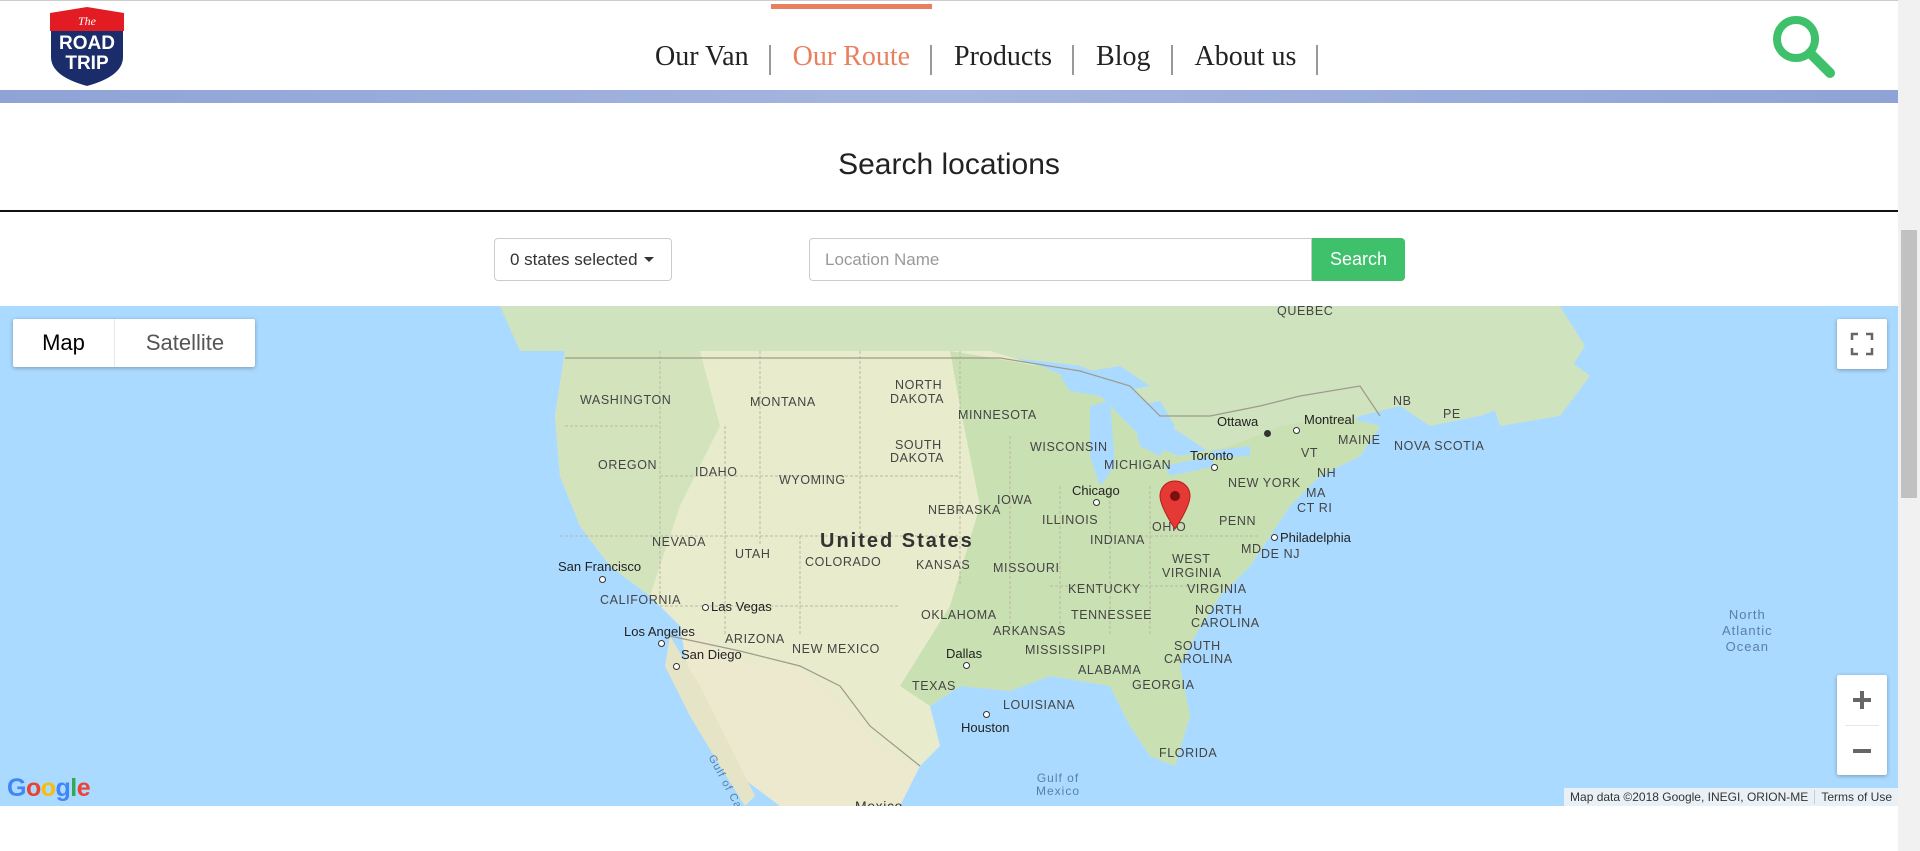 The height and width of the screenshot is (851, 1920). Describe the element at coordinates (1452, 414) in the screenshot. I see `map-label: PE` at that location.